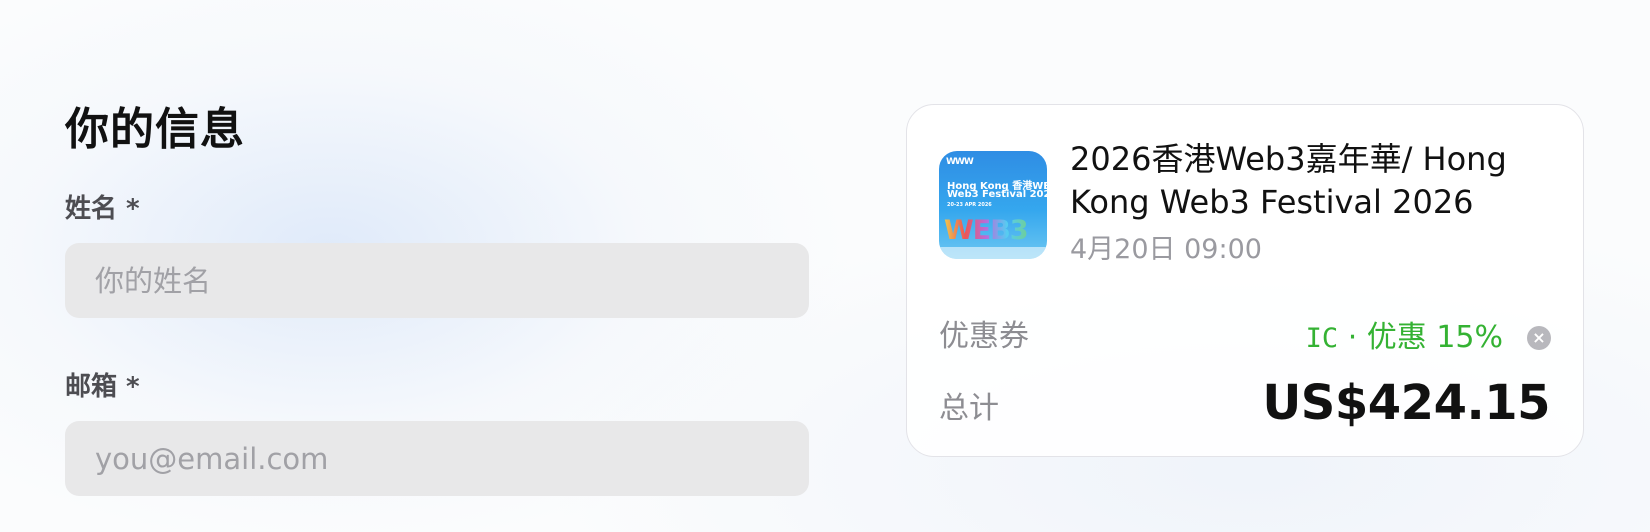  What do you see at coordinates (969, 205) in the screenshot?
I see `thumbnail-line-3: 20-23 APR 2026` at bounding box center [969, 205].